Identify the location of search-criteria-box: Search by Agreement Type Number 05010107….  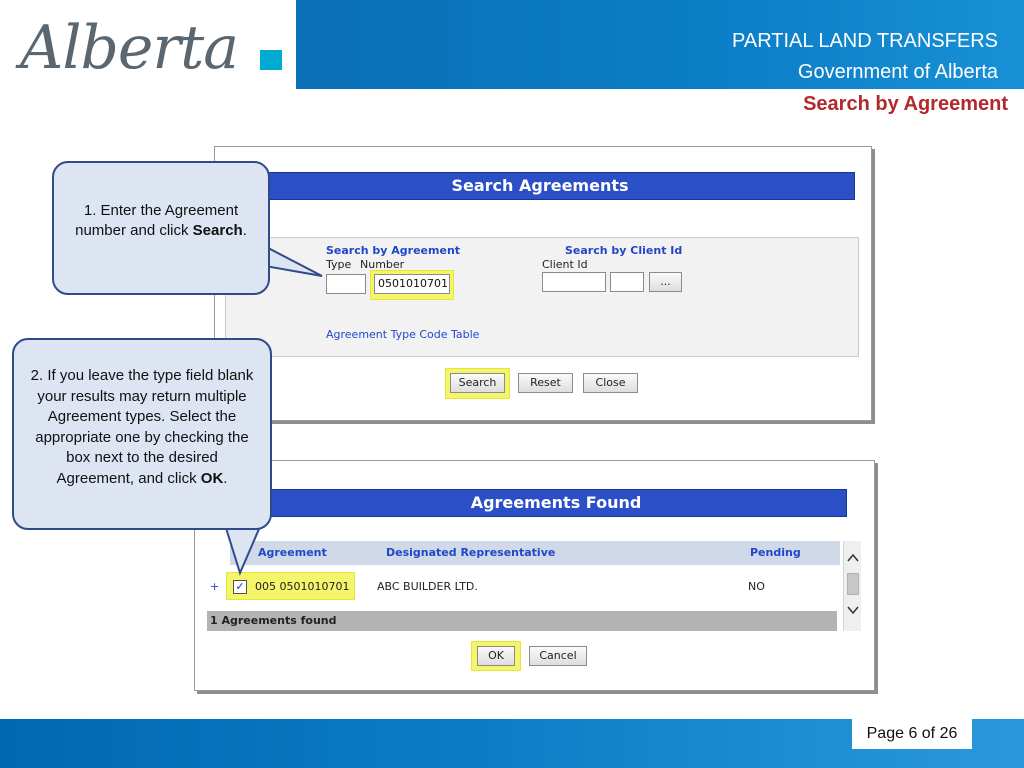
(542, 297).